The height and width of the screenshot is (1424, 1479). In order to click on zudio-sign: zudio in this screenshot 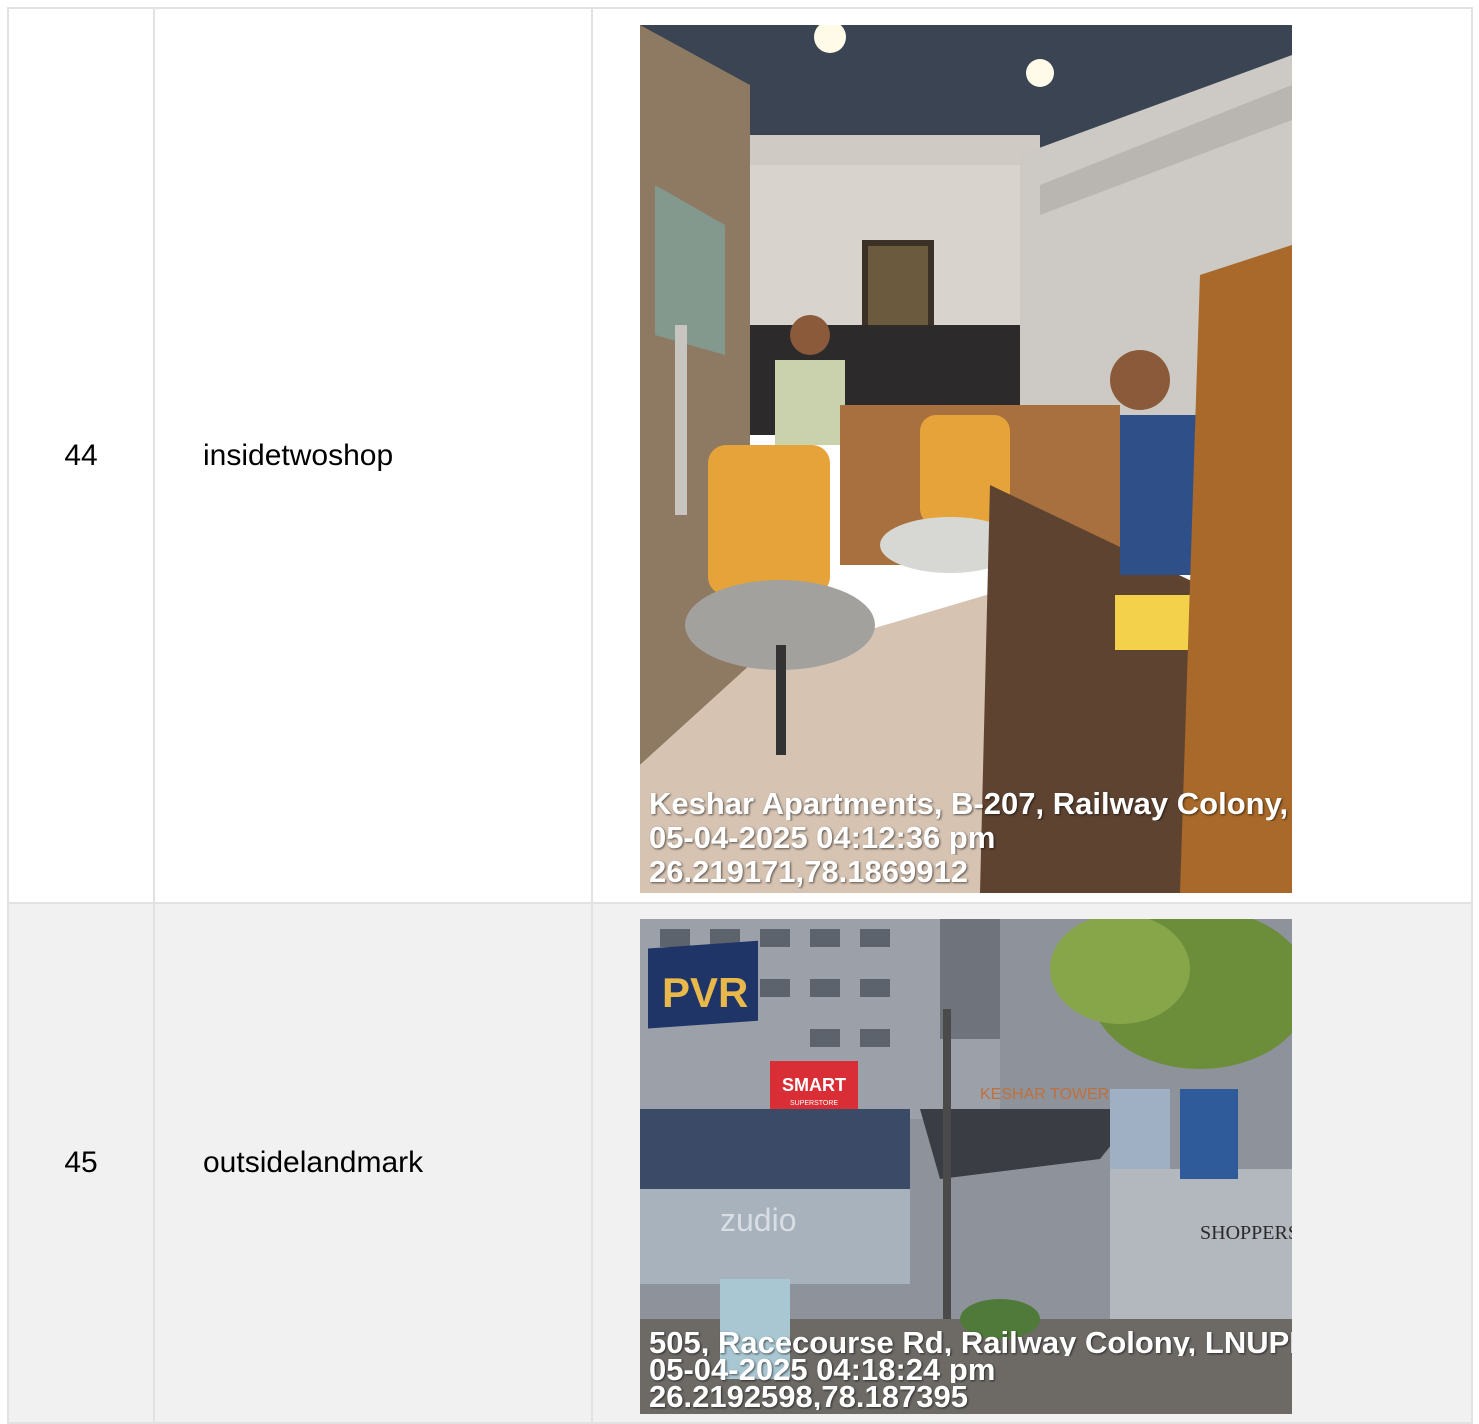, I will do `click(758, 1220)`.